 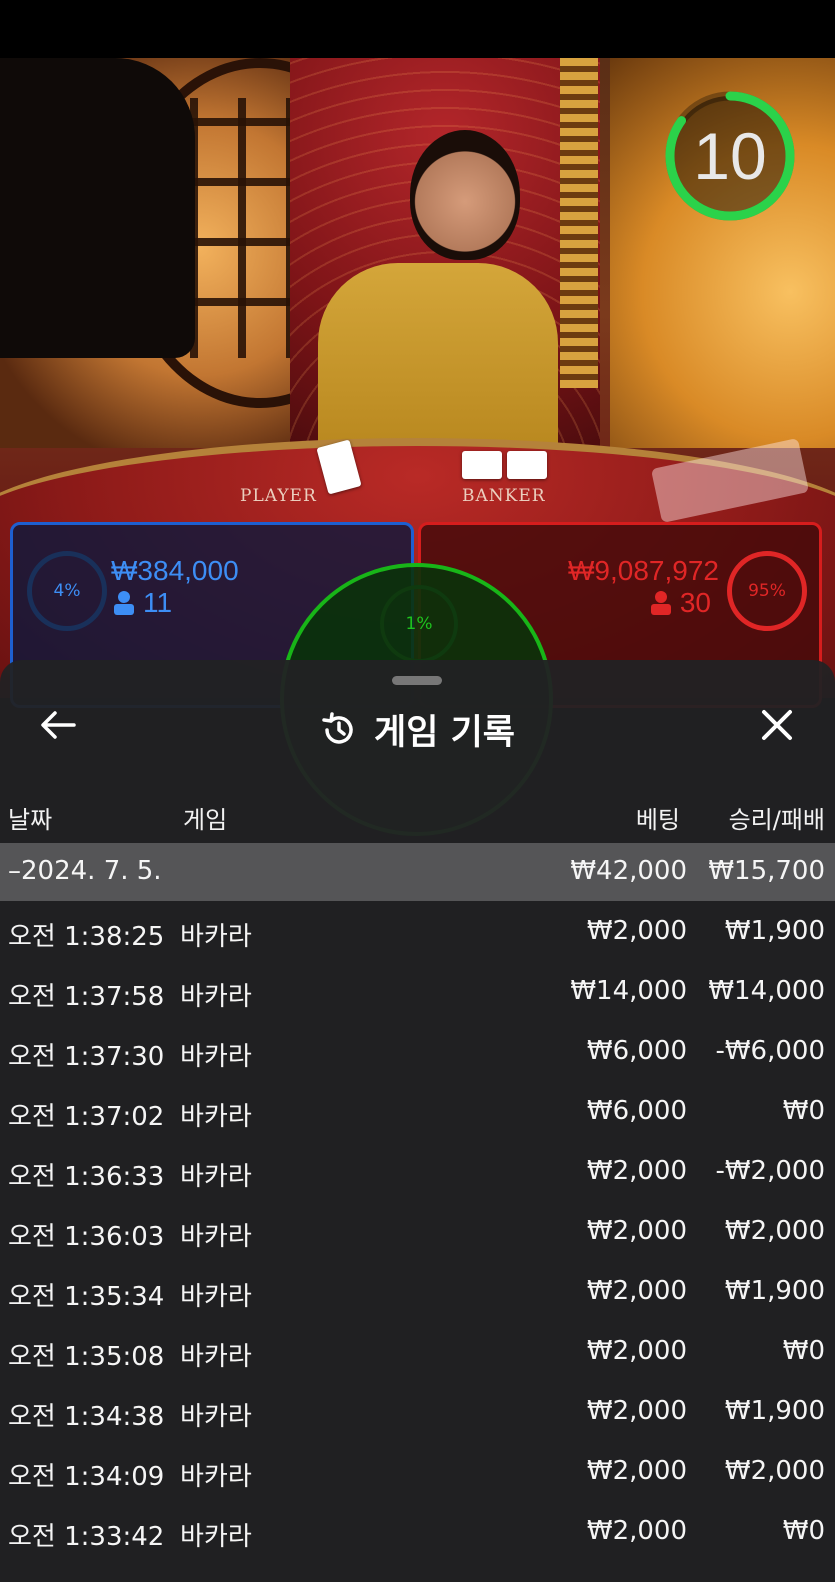 I want to click on history-time: 오전 1:37:30, so click(x=86, y=1057).